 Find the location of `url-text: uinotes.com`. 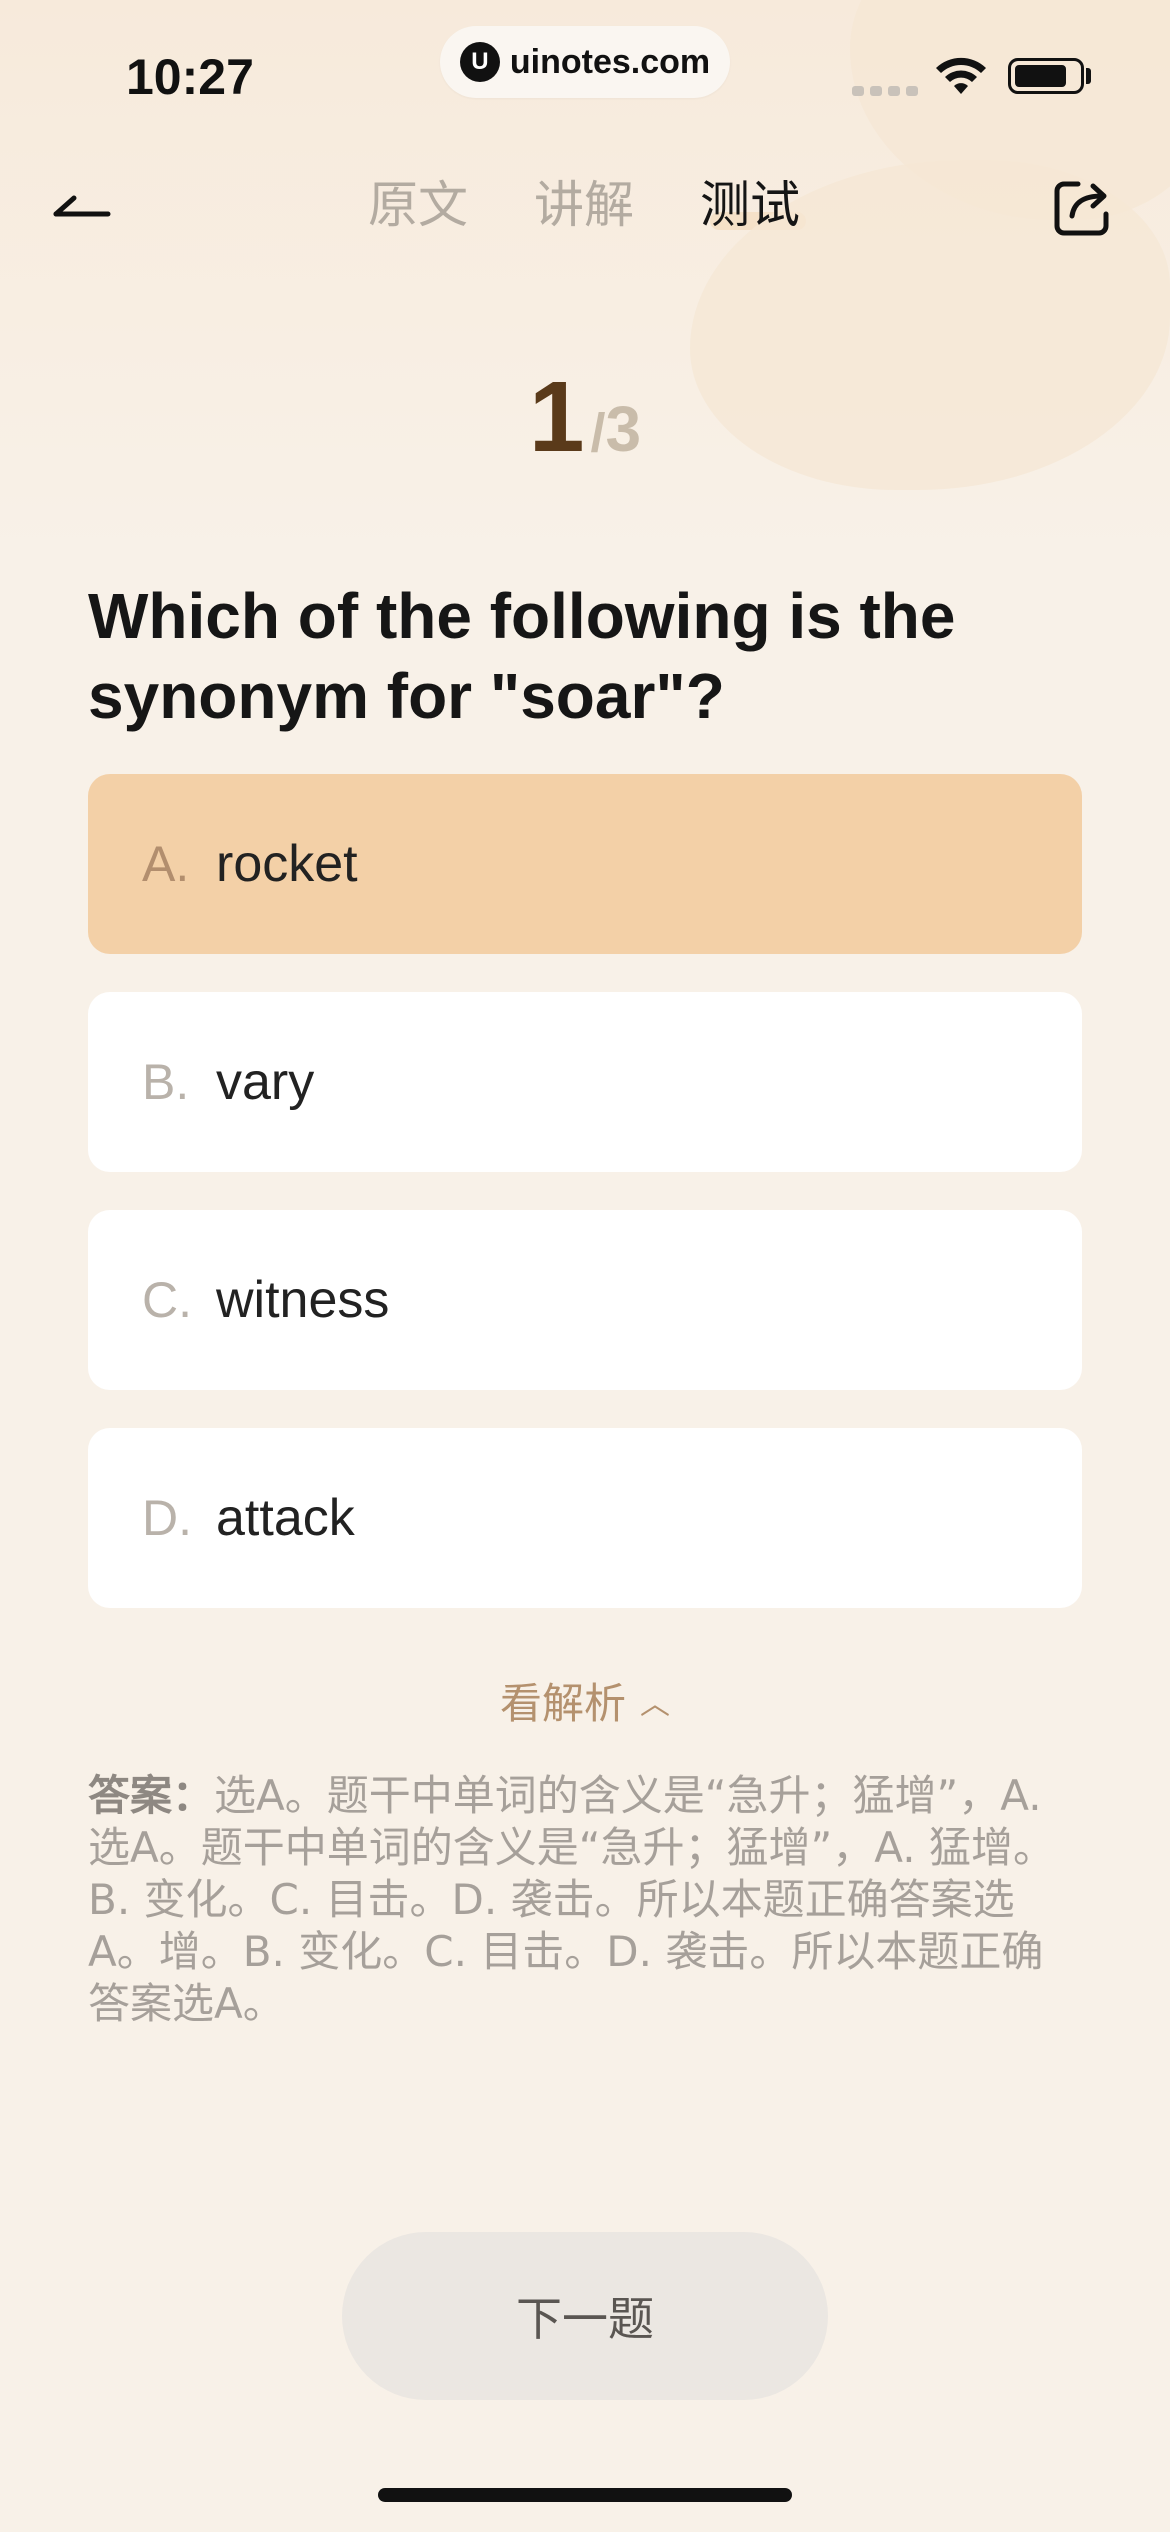

url-text: uinotes.com is located at coordinates (610, 61).